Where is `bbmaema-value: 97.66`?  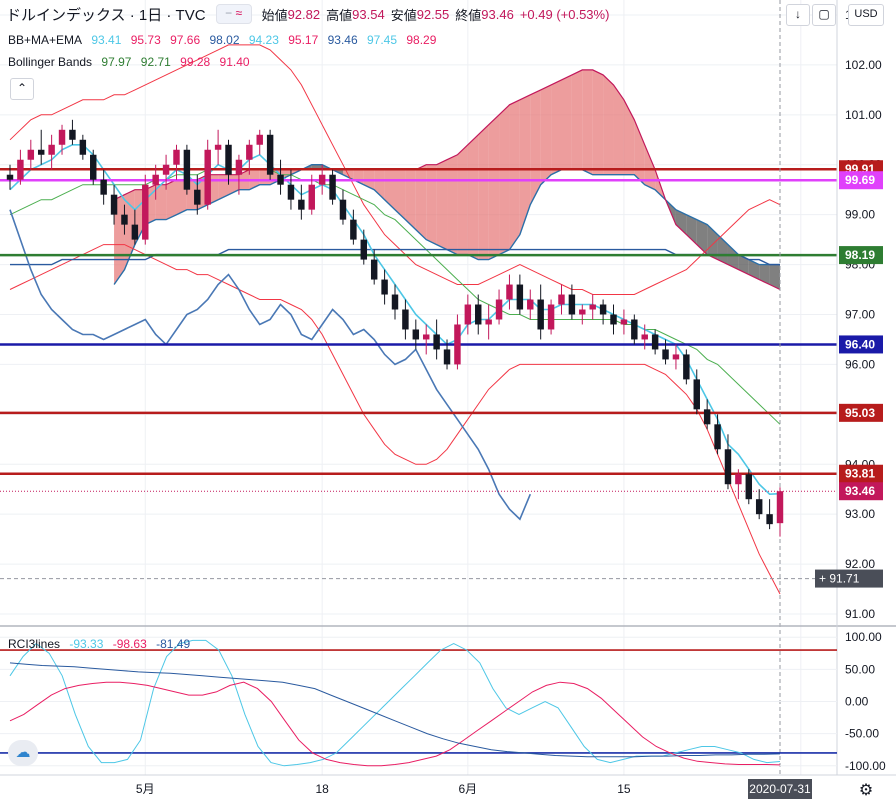 bbmaema-value: 97.66 is located at coordinates (185, 40).